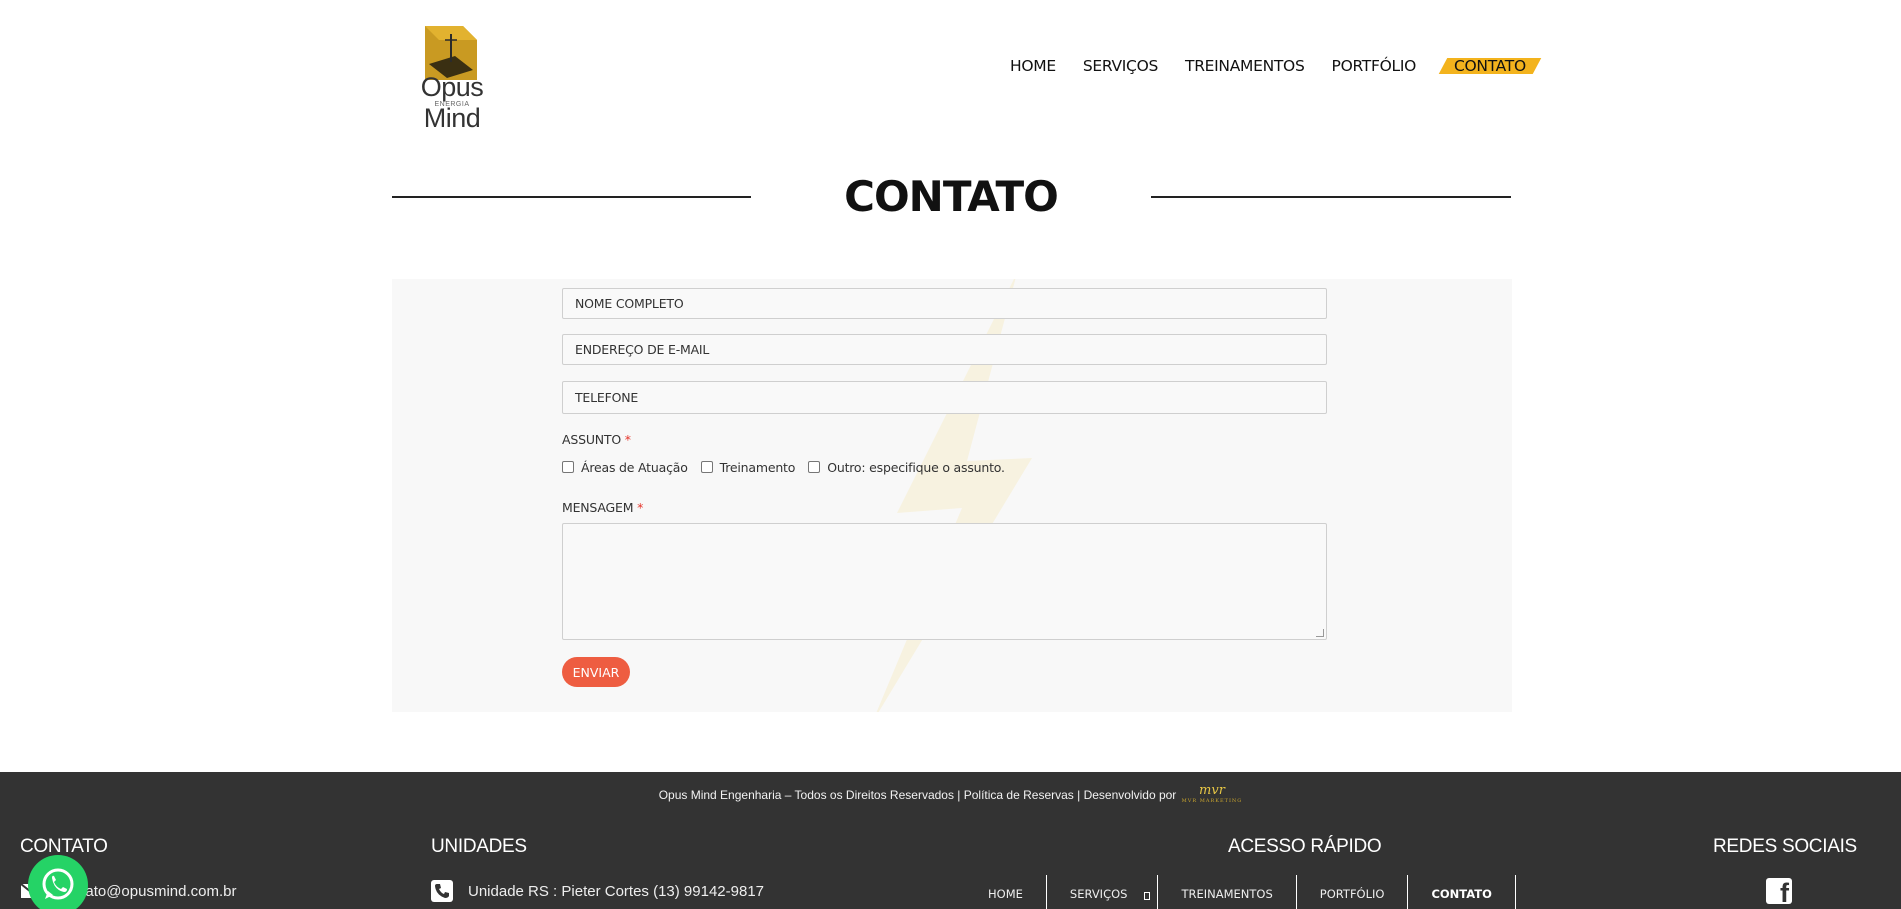  Describe the element at coordinates (1212, 801) in the screenshot. I see `developer-logo-sub: MVR MARKETING` at that location.